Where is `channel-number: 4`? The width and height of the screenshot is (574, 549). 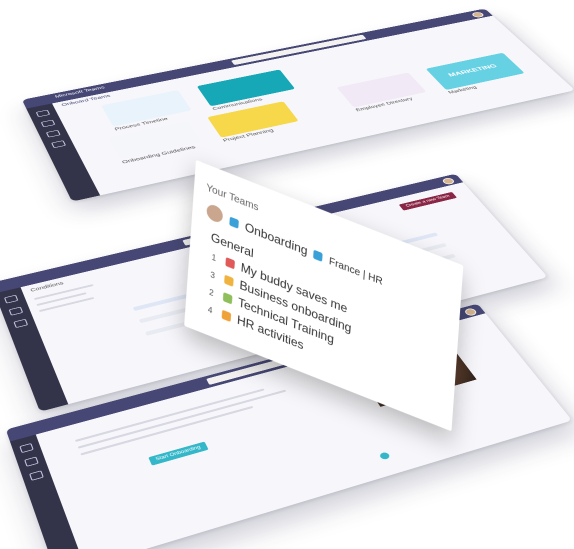
channel-number: 4 is located at coordinates (210, 310).